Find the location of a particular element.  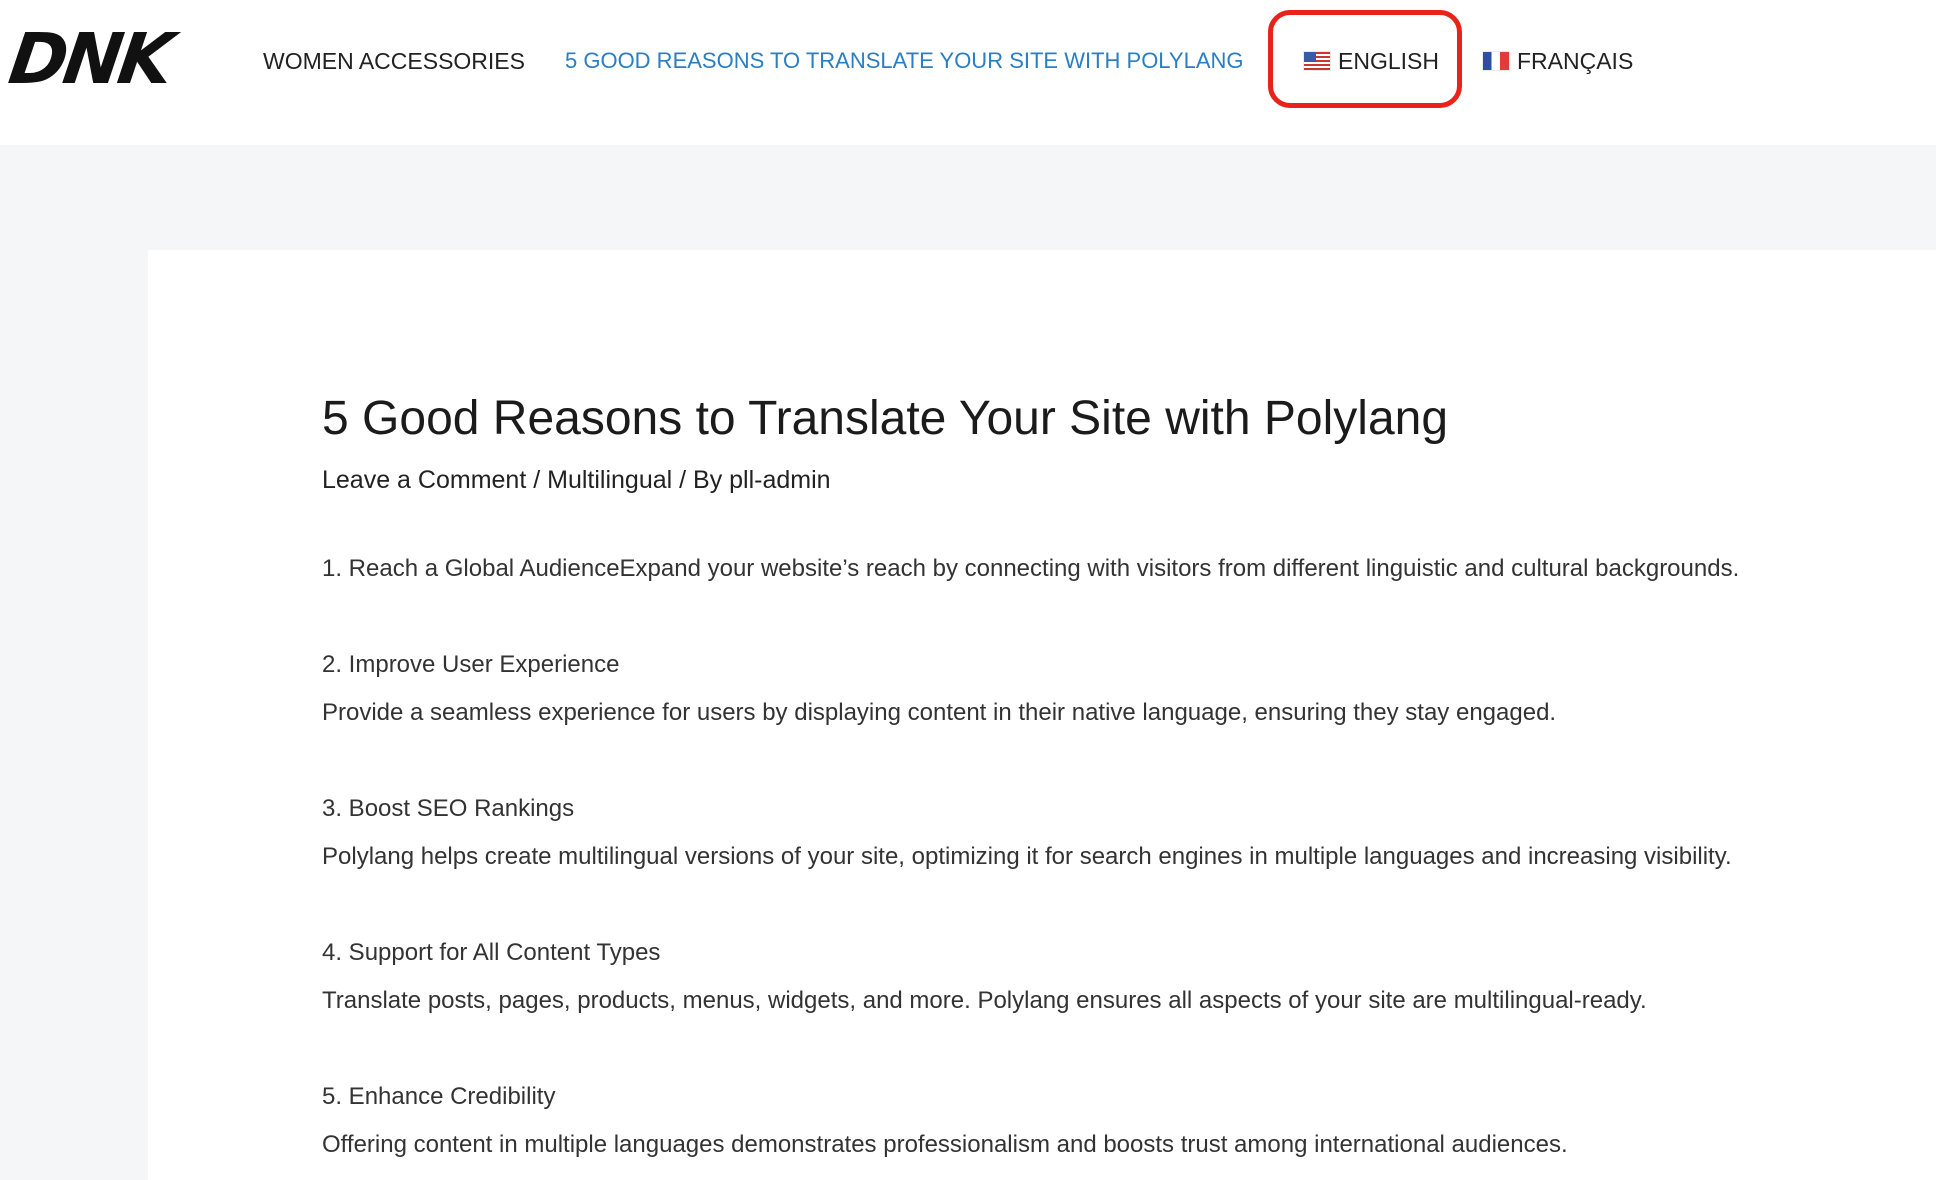

france-flag-icon is located at coordinates (1496, 61).